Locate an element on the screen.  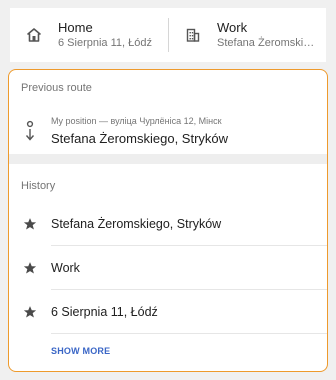
show-more-button: SHOW MORE is located at coordinates (80, 351).